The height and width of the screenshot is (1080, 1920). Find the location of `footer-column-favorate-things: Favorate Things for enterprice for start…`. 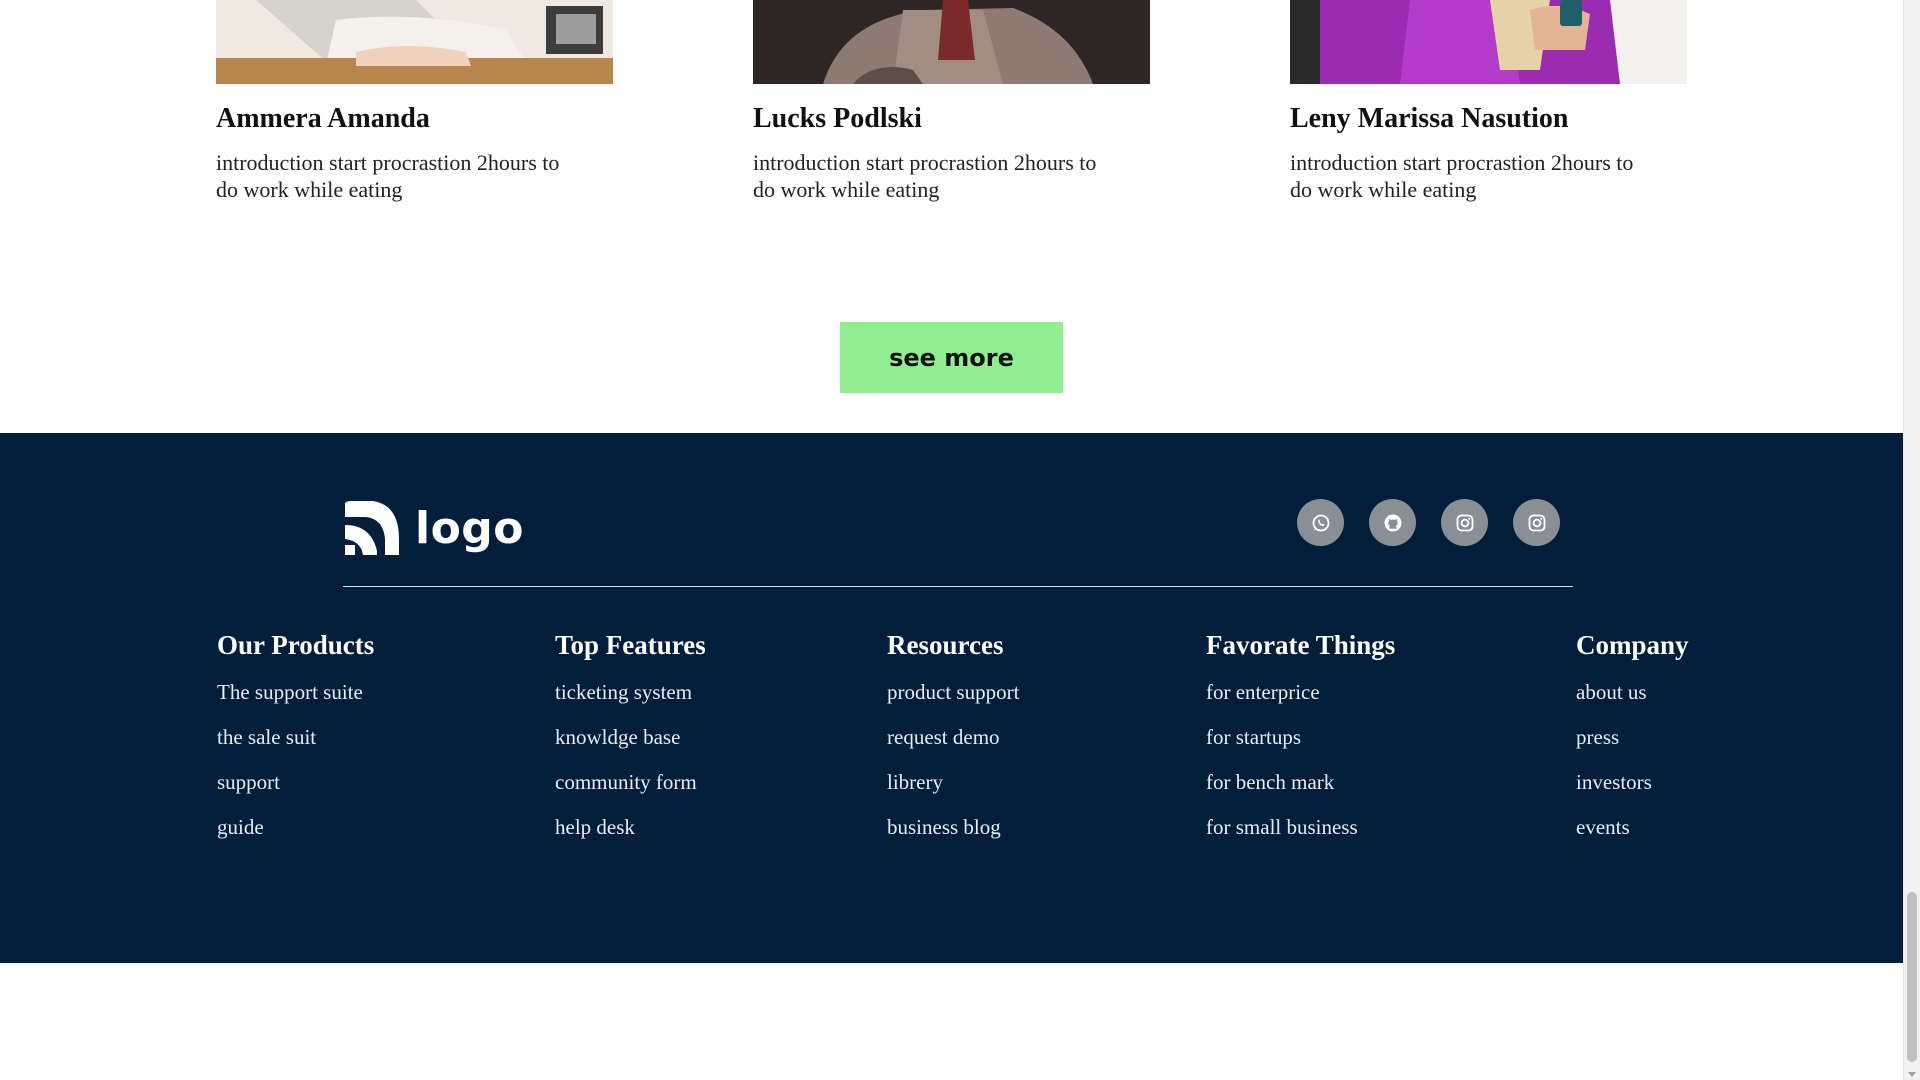

footer-column-favorate-things: Favorate Things for enterprice for start… is located at coordinates (1301, 744).